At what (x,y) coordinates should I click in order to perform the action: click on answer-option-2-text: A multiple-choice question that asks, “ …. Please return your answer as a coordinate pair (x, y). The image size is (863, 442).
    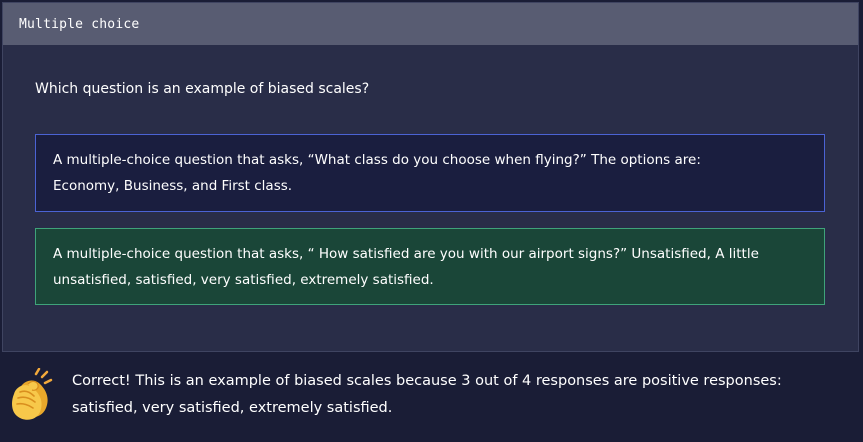
    Looking at the image, I should click on (406, 267).